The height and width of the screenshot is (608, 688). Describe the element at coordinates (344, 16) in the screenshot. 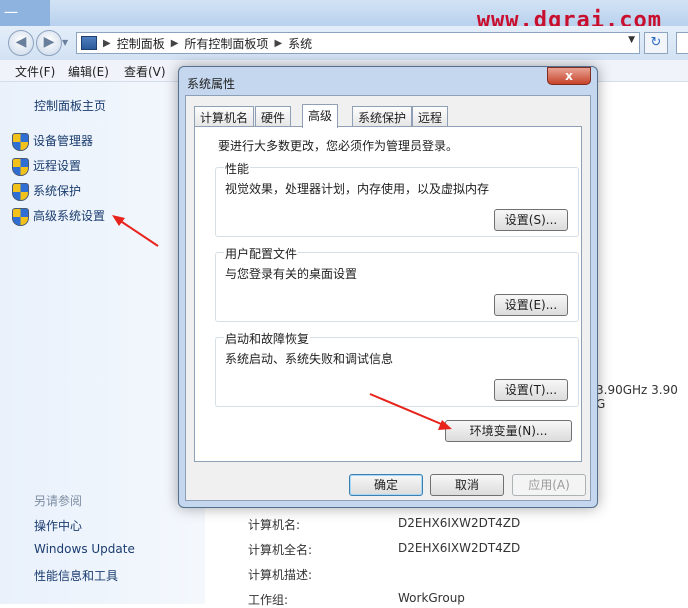

I see `window-titlebar: 一 www.dgrai.com` at that location.